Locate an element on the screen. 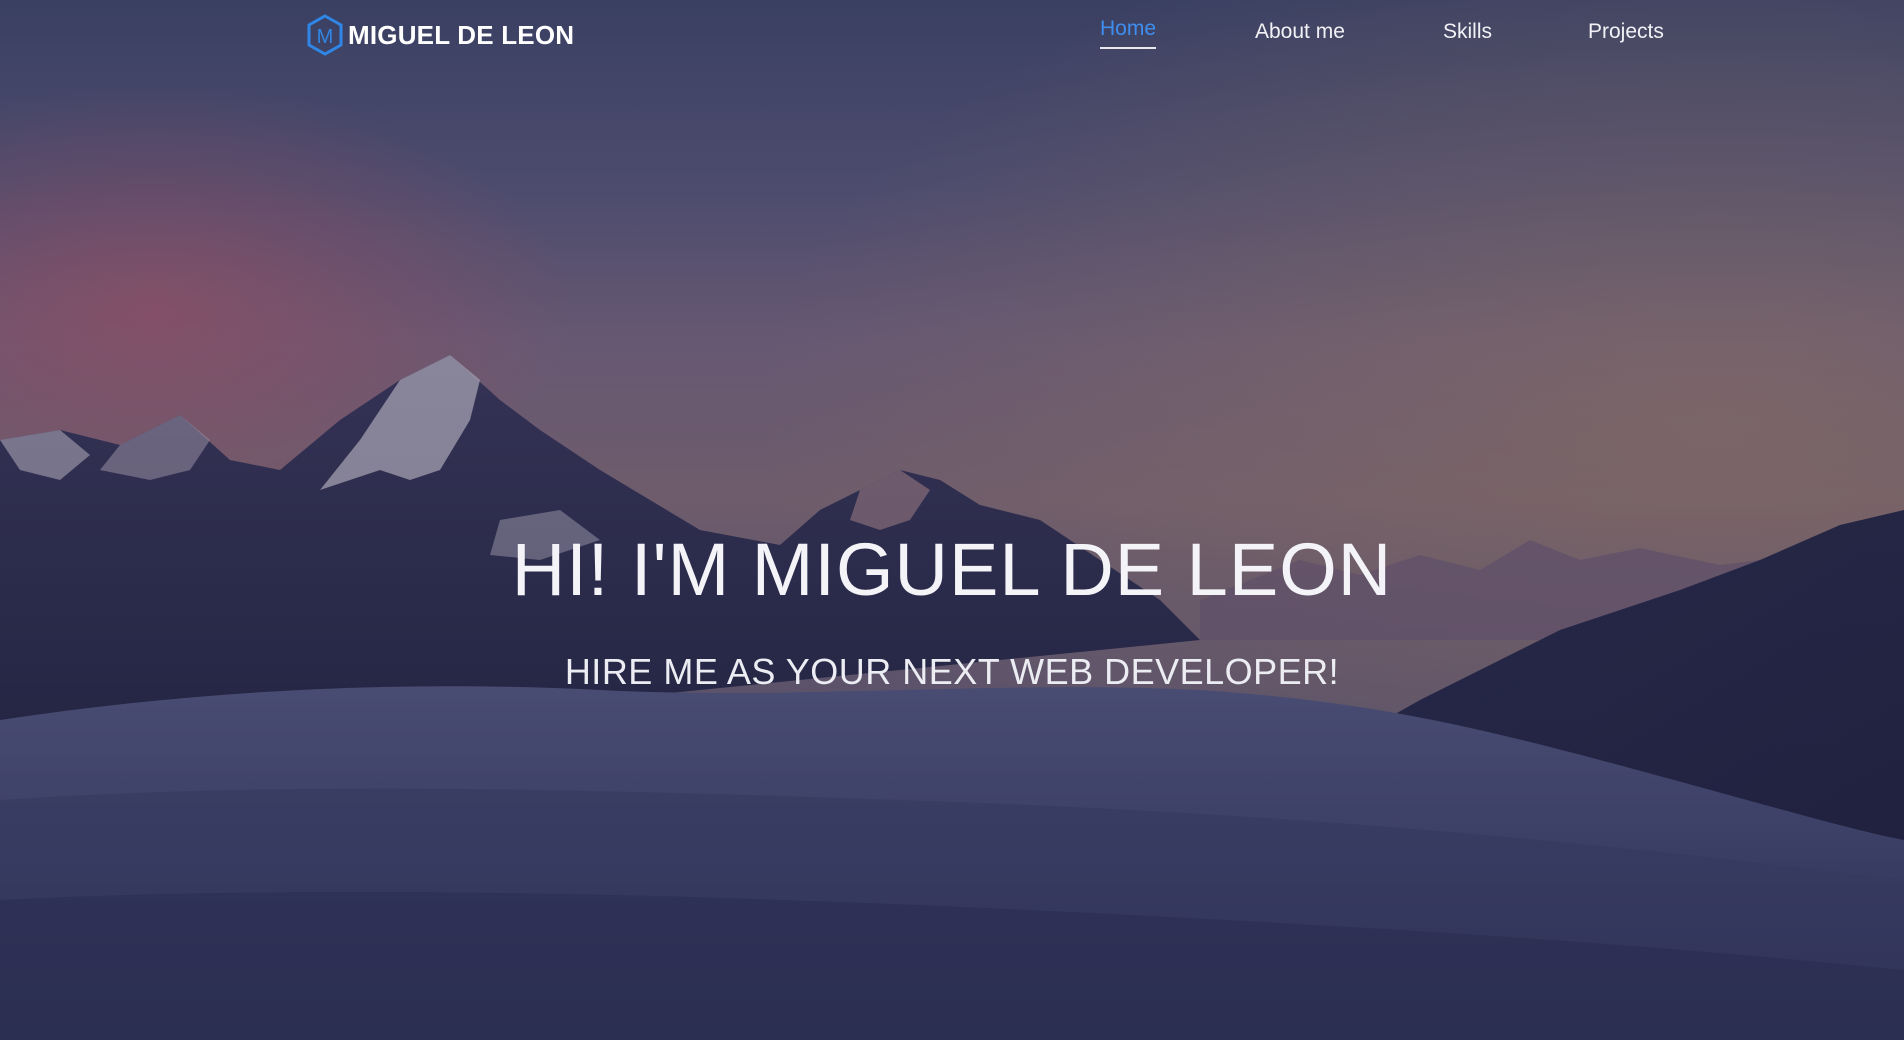 This screenshot has height=1040, width=1904. brand-link: M MIGUEL DE LEON is located at coordinates (440, 35).